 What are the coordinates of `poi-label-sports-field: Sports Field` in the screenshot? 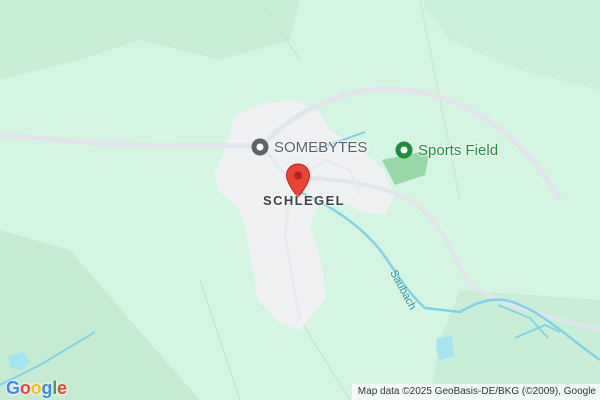 It's located at (458, 150).